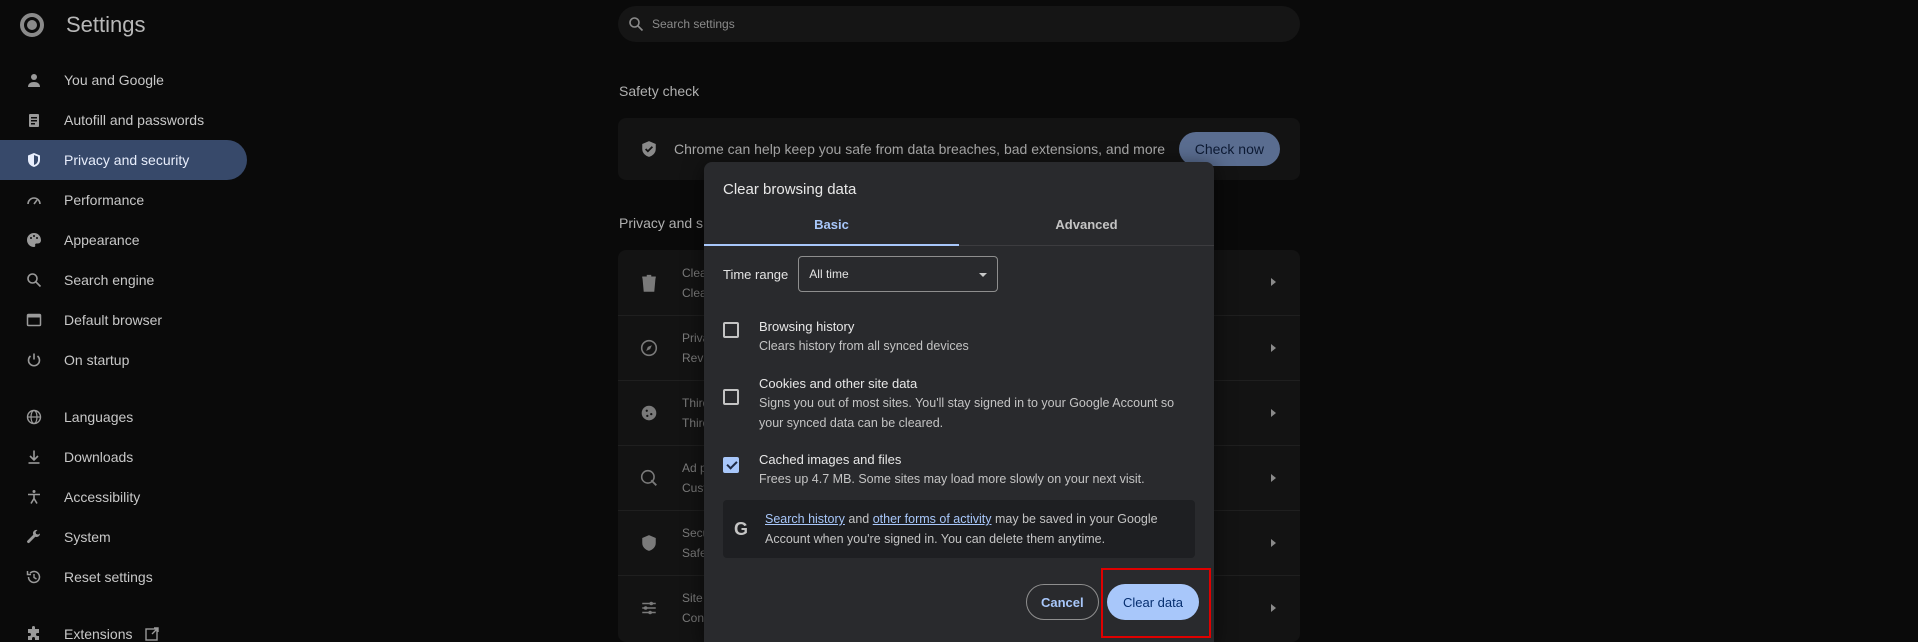  I want to click on browsing-history-checkbox, so click(731, 330).